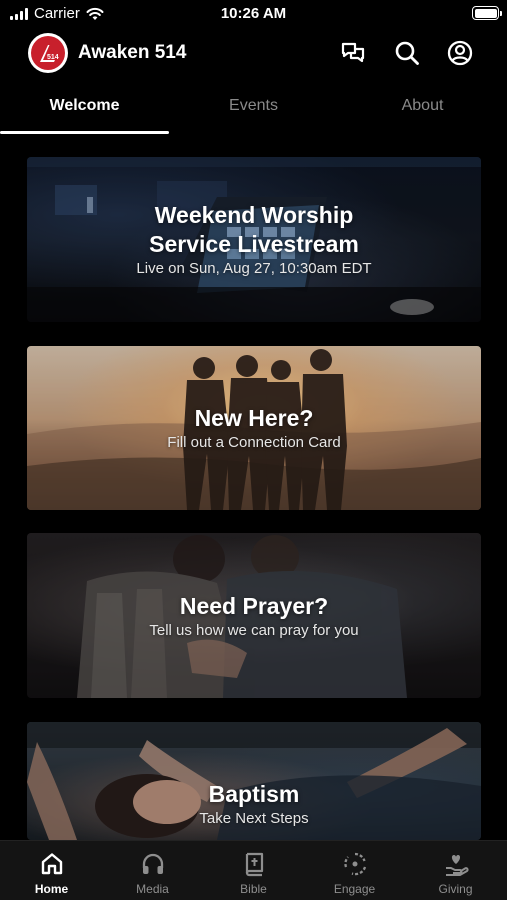 The image size is (507, 900). What do you see at coordinates (132, 52) in the screenshot?
I see `app-title: Awaken 514` at bounding box center [132, 52].